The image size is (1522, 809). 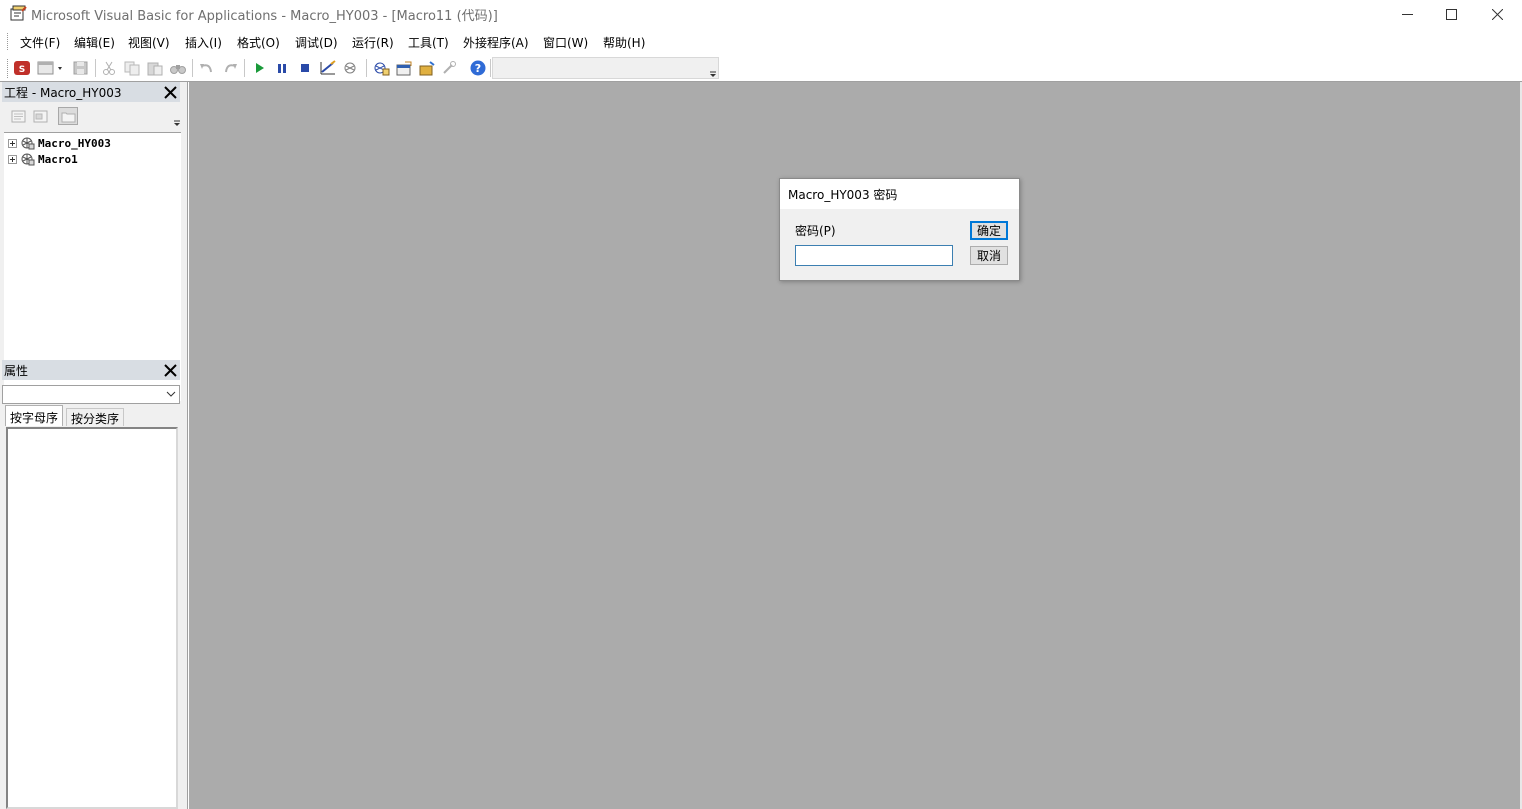 I want to click on view-object-button, so click(x=40, y=116).